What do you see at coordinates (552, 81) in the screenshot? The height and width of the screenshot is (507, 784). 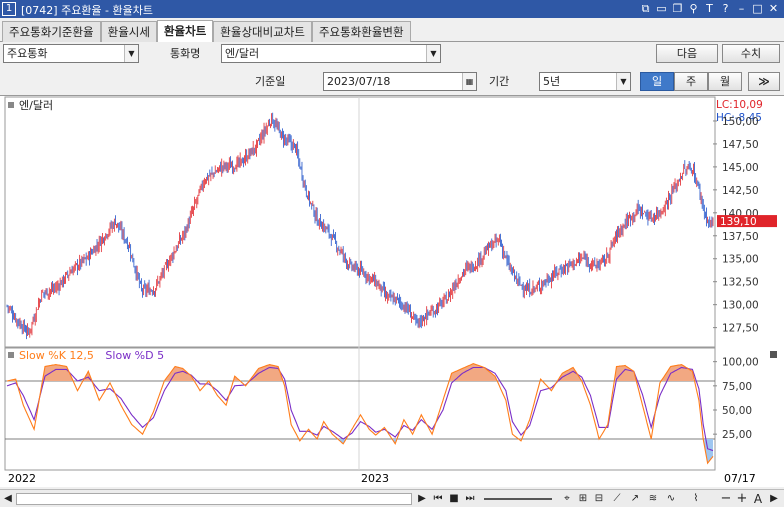 I see `period-value: 5년` at bounding box center [552, 81].